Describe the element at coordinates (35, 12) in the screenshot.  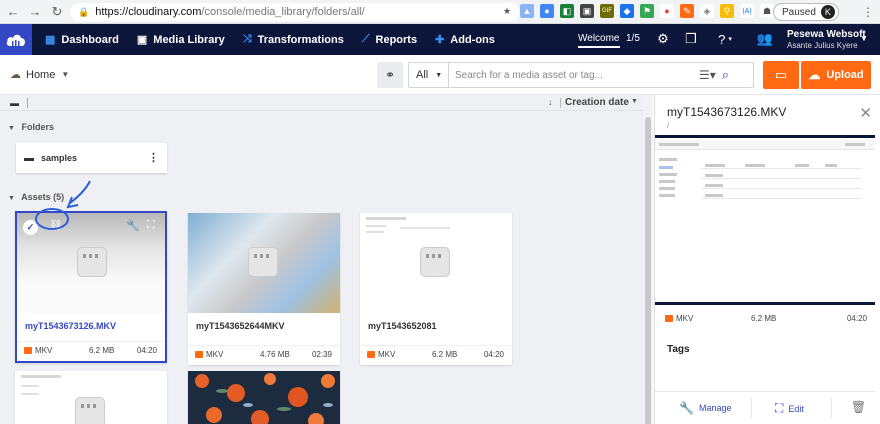
I see `forward-icon: →` at that location.